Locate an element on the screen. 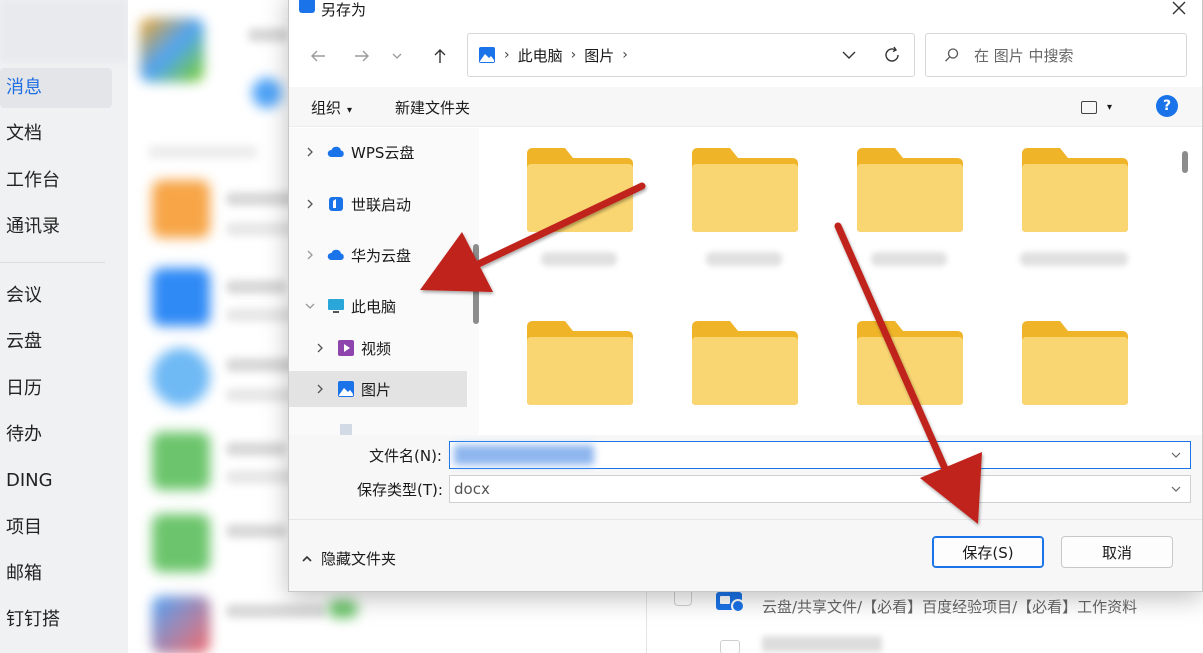 The width and height of the screenshot is (1203, 653). forward-button is located at coordinates (362, 56).